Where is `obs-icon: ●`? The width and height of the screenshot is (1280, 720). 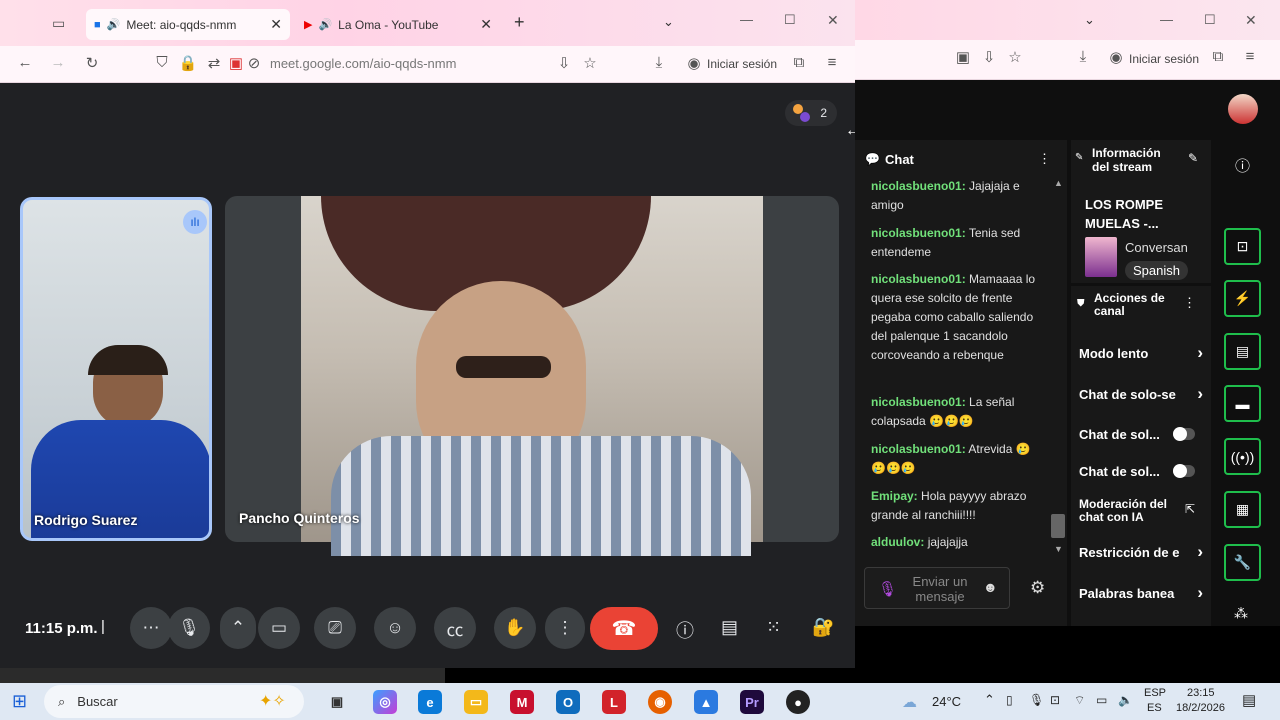
obs-icon: ● is located at coordinates (798, 702).